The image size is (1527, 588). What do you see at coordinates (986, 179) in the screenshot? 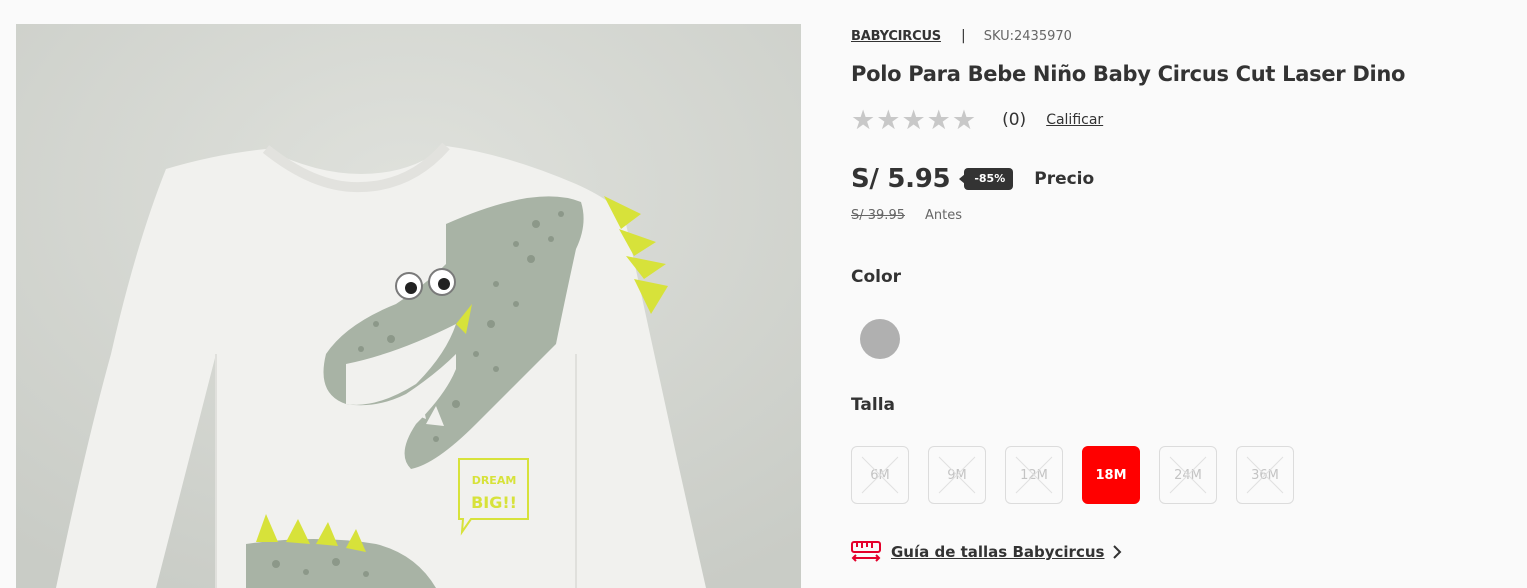
I see `discount-badge: -85%` at bounding box center [986, 179].